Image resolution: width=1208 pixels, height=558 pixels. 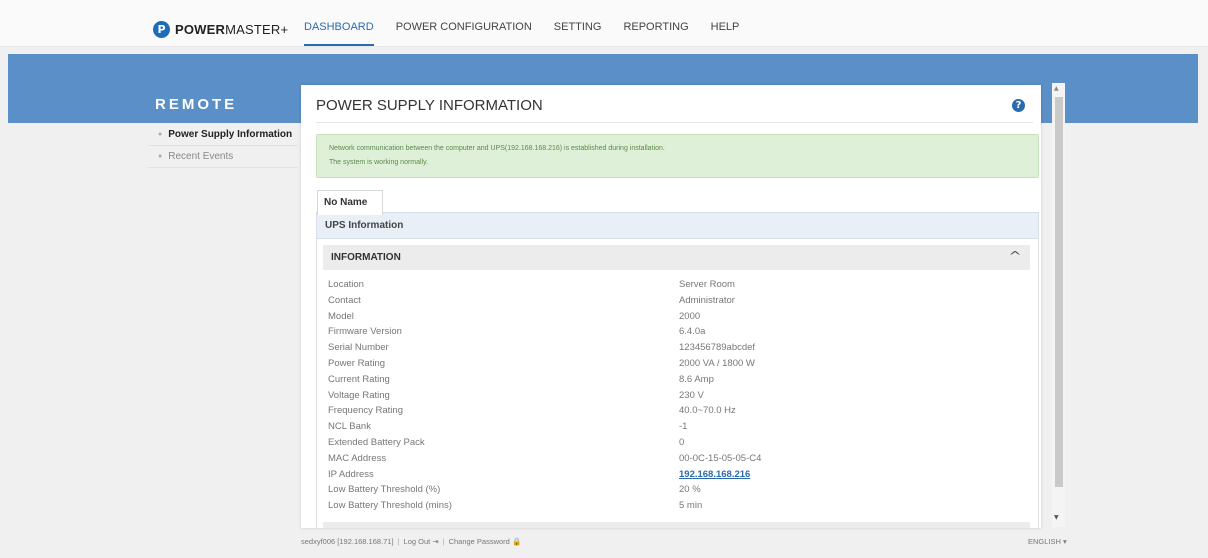 I want to click on row-label: Power Rating, so click(x=357, y=363).